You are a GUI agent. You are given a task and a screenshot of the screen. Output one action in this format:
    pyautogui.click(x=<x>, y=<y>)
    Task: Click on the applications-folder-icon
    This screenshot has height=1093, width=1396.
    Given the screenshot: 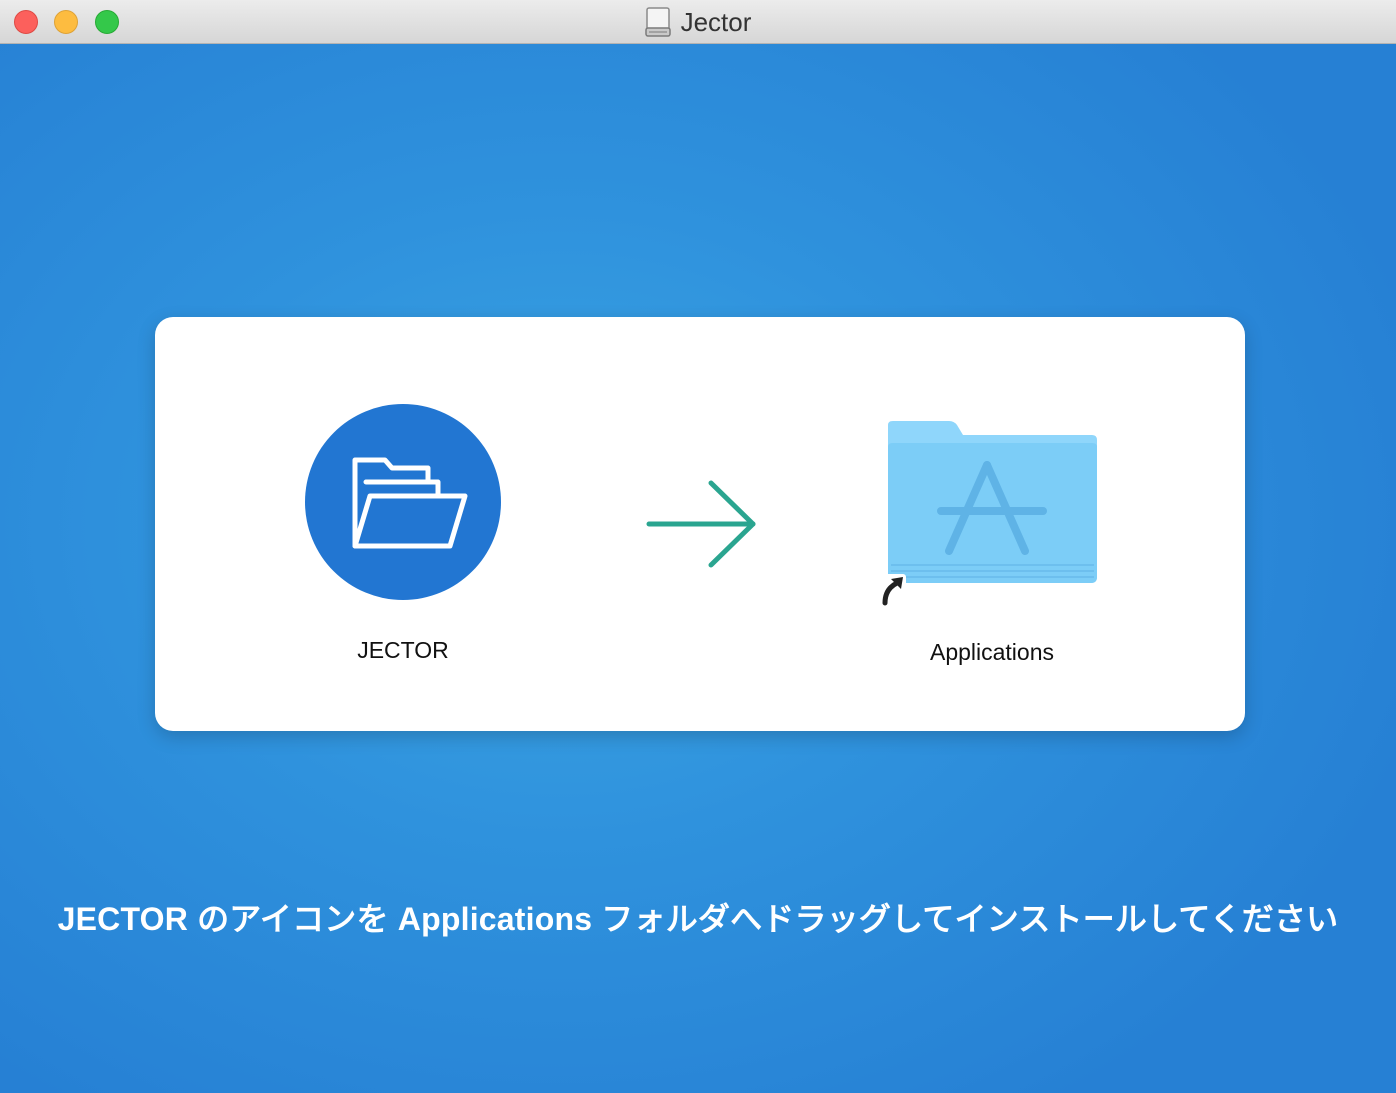 What is the action you would take?
    pyautogui.click(x=992, y=502)
    